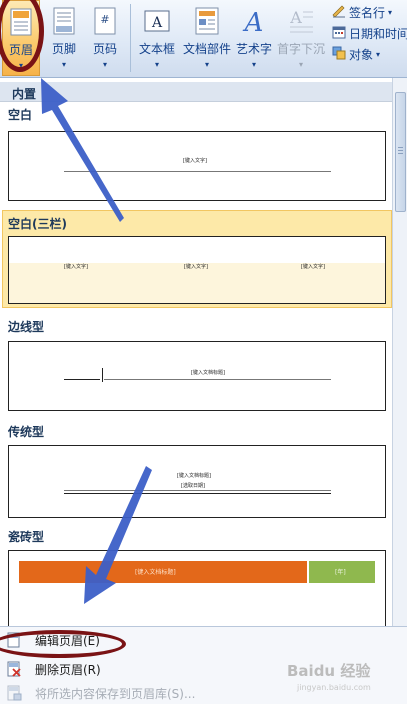 Image resolution: width=407 pixels, height=704 pixels. What do you see at coordinates (399, 352) in the screenshot?
I see `gallery-scrollbar` at bounding box center [399, 352].